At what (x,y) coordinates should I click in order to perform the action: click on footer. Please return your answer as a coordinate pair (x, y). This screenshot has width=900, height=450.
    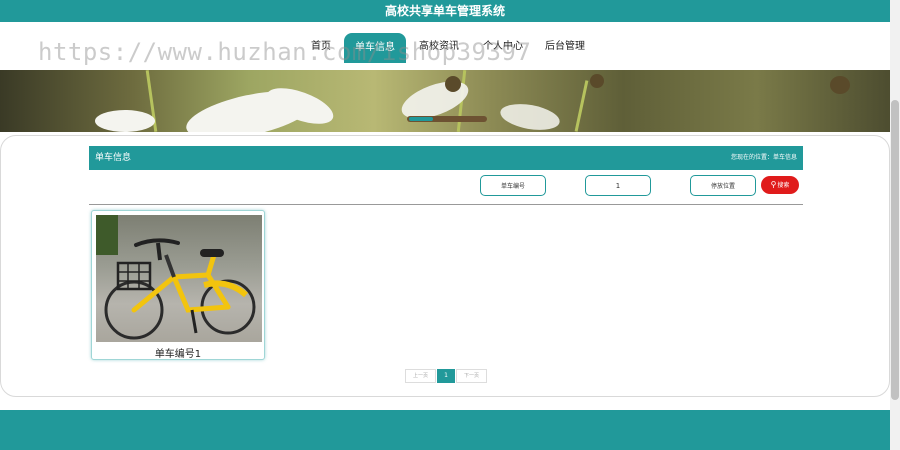
    Looking at the image, I should click on (445, 430).